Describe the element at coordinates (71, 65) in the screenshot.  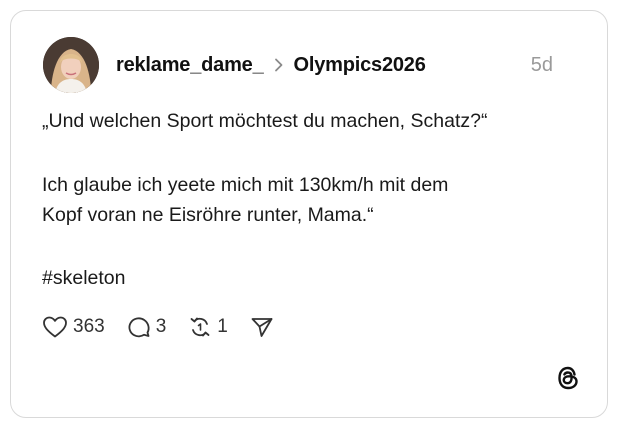
I see `avatar` at that location.